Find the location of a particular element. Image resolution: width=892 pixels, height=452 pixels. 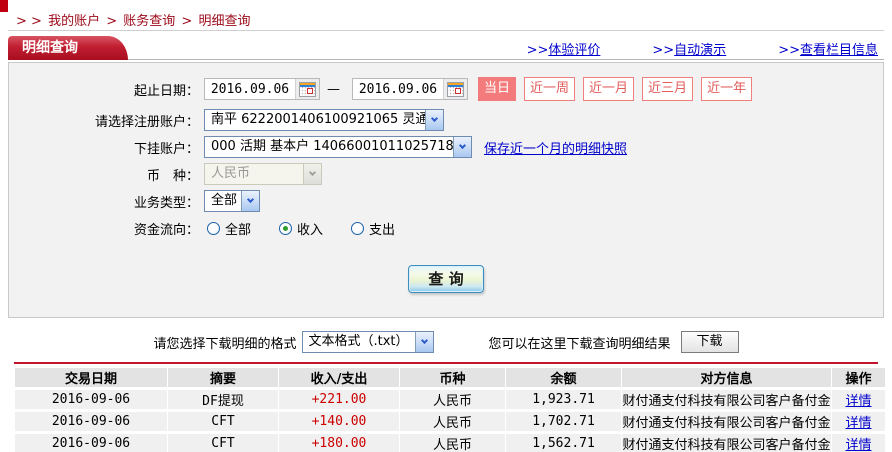

link-auto-demo: >>自动演示 is located at coordinates (689, 48).